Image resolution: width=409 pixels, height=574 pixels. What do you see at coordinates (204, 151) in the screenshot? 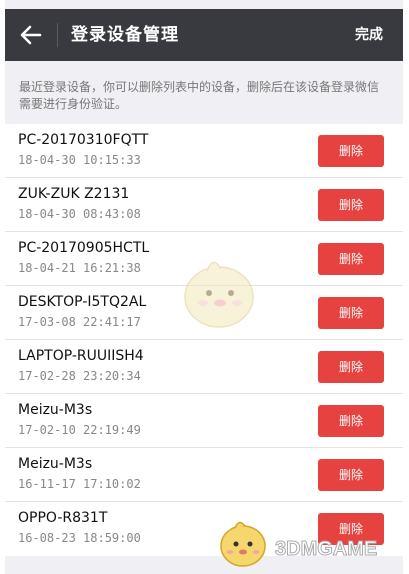
I see `device-row: PC-20170310FQTT 18-04-30 10:15:33 删除` at bounding box center [204, 151].